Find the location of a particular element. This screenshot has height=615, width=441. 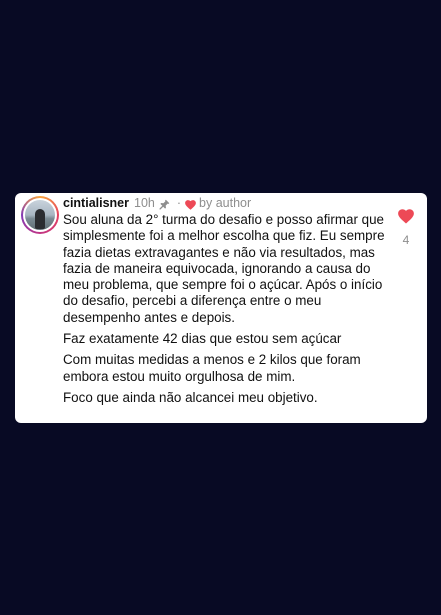

username: cintialisner is located at coordinates (96, 203).